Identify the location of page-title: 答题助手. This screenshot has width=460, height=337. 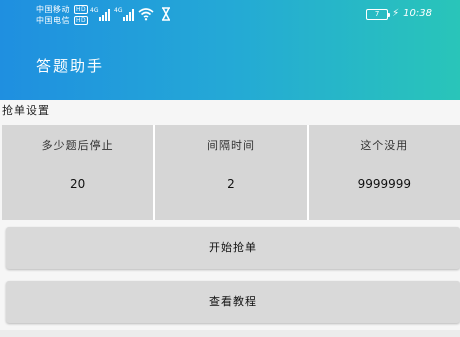
(70, 66).